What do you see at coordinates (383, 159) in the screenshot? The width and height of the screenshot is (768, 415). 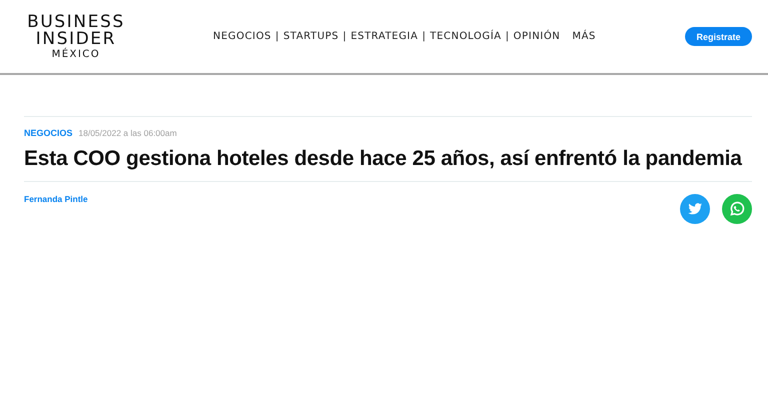 I see `article-title: Esta COO gestiona hoteles desde hace 25 años, así enfrentó la pandemia` at bounding box center [383, 159].